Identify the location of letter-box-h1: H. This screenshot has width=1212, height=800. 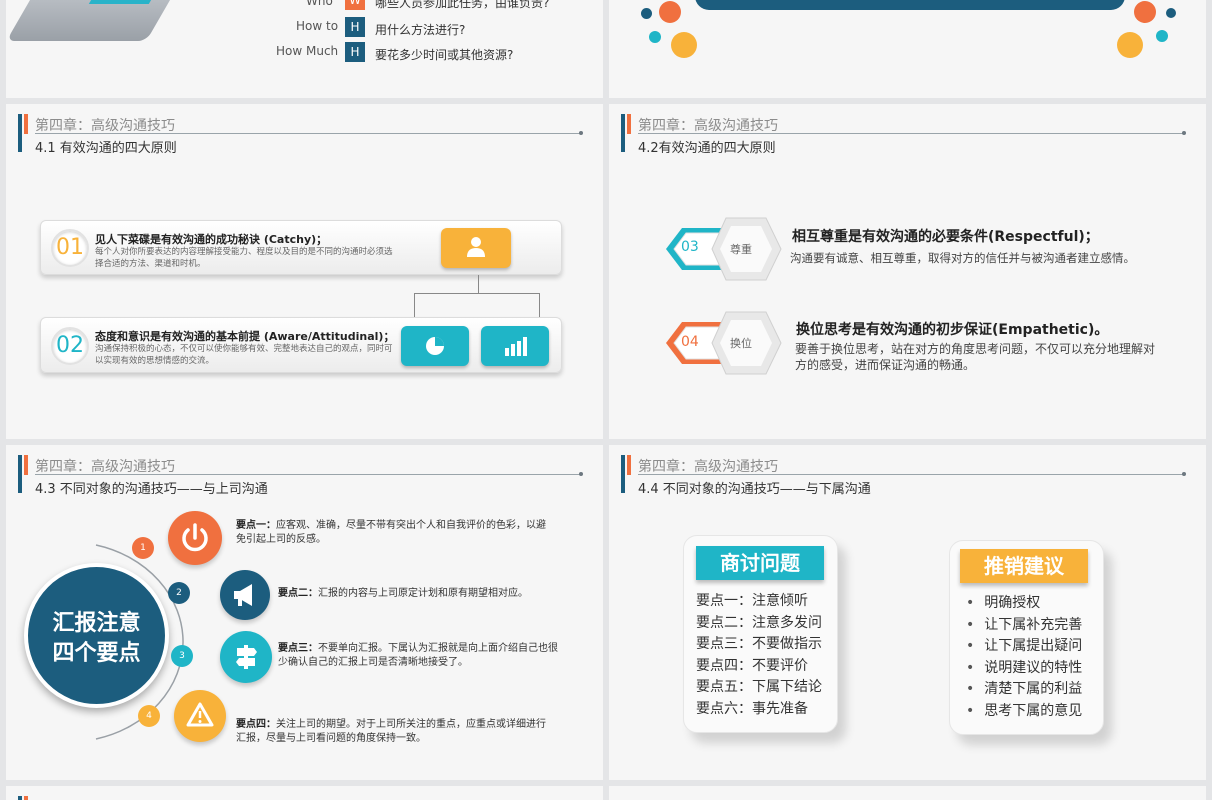
(355, 27).